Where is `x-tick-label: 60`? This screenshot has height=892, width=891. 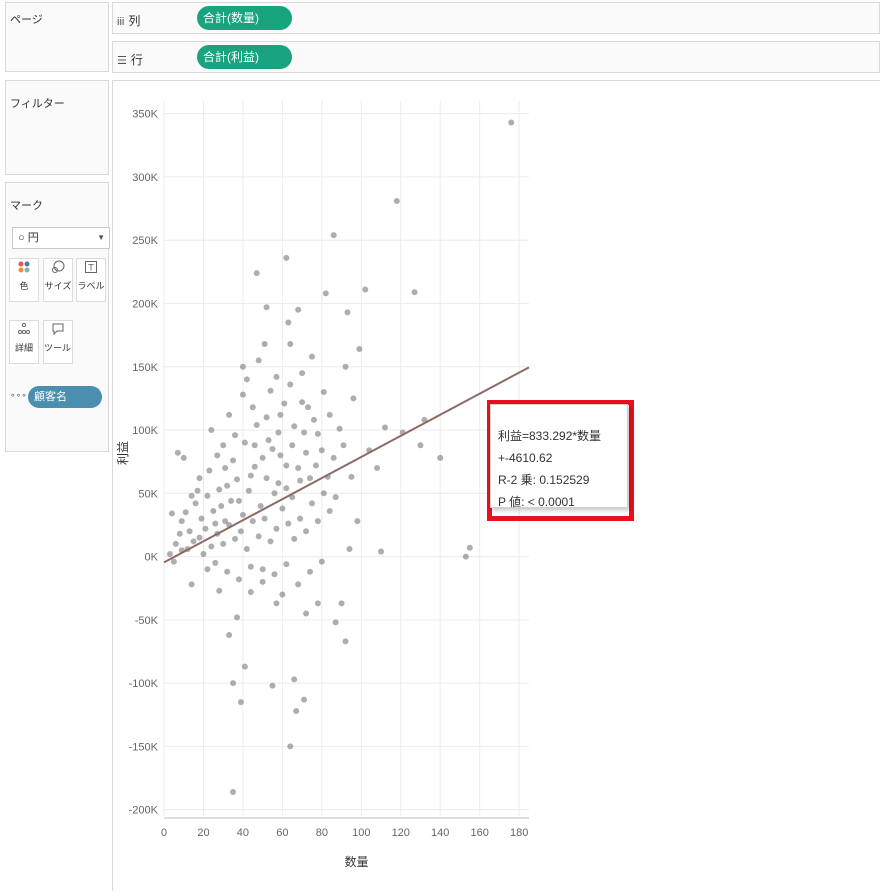
x-tick-label: 60 is located at coordinates (282, 833).